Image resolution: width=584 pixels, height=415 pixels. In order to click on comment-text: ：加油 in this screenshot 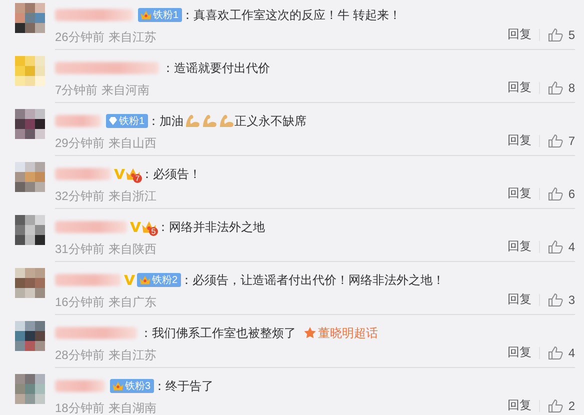, I will do `click(166, 121)`.